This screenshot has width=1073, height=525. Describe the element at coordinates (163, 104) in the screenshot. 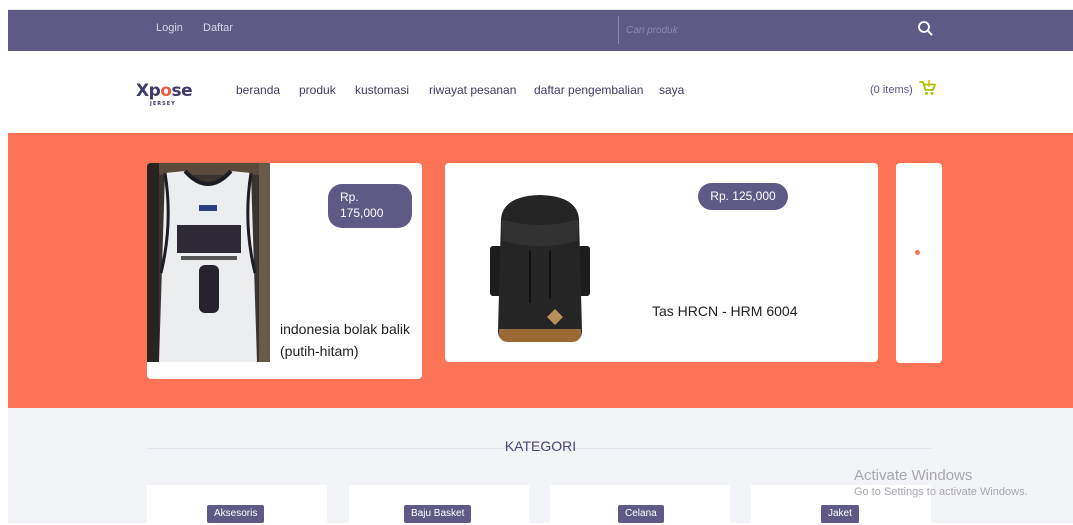

I see `logo-subtitle: JERSEY` at that location.